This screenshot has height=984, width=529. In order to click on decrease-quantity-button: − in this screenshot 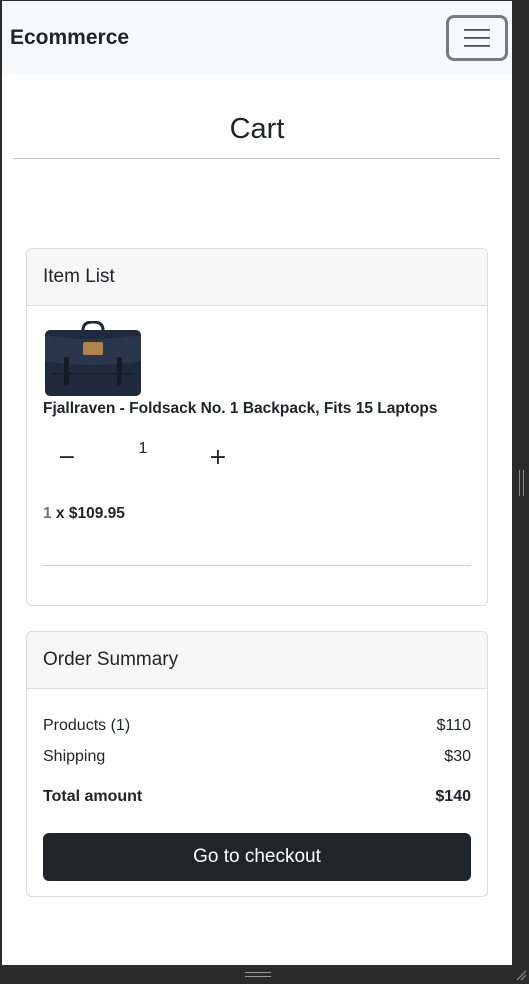, I will do `click(67, 457)`.